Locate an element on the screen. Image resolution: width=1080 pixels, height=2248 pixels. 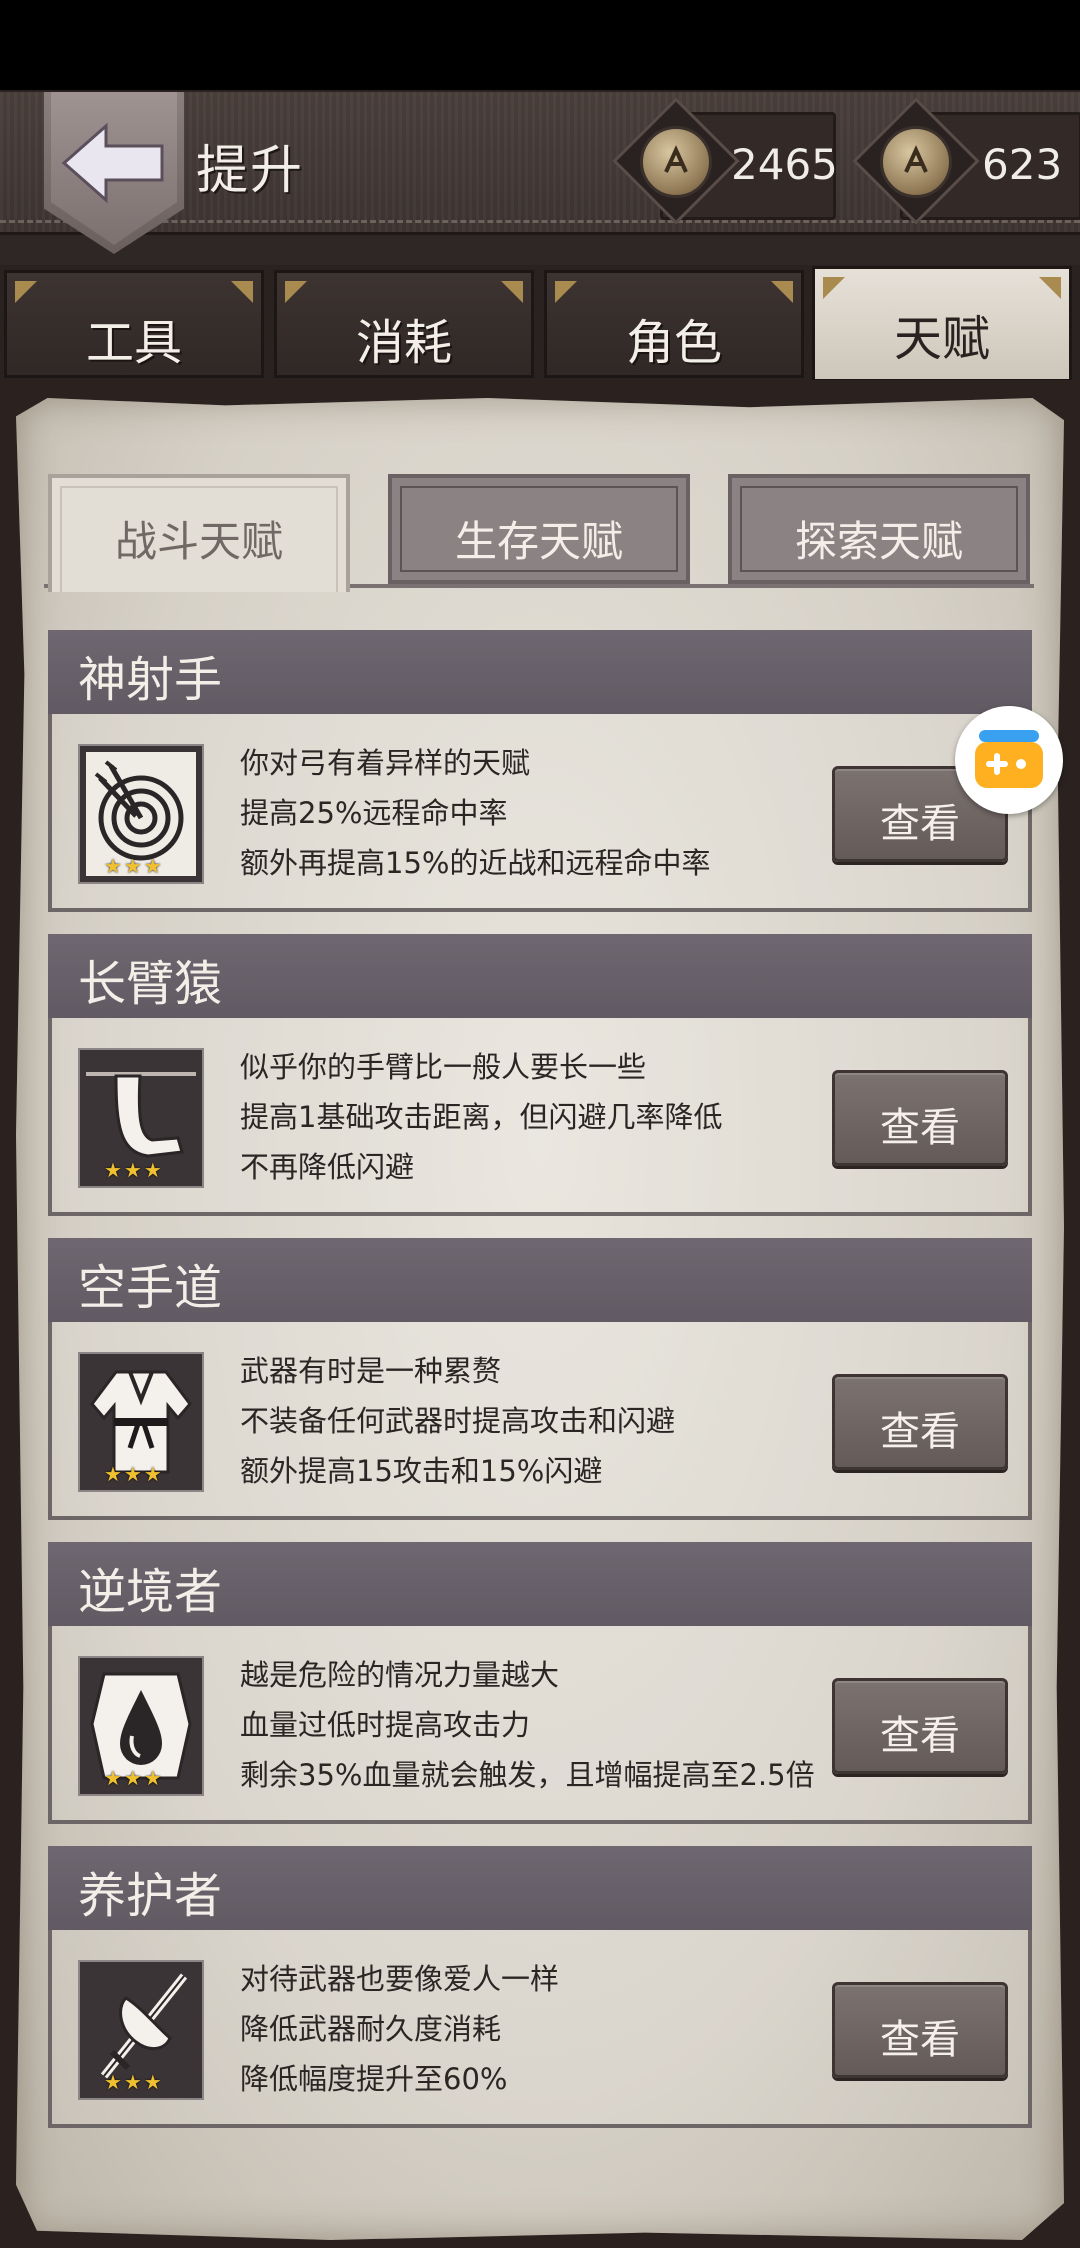
talent-description: 武器有时是一种累赘 不装备任何武器时提高攻击和闪避 额外提高15攻击和15%闪避 is located at coordinates (458, 1421).